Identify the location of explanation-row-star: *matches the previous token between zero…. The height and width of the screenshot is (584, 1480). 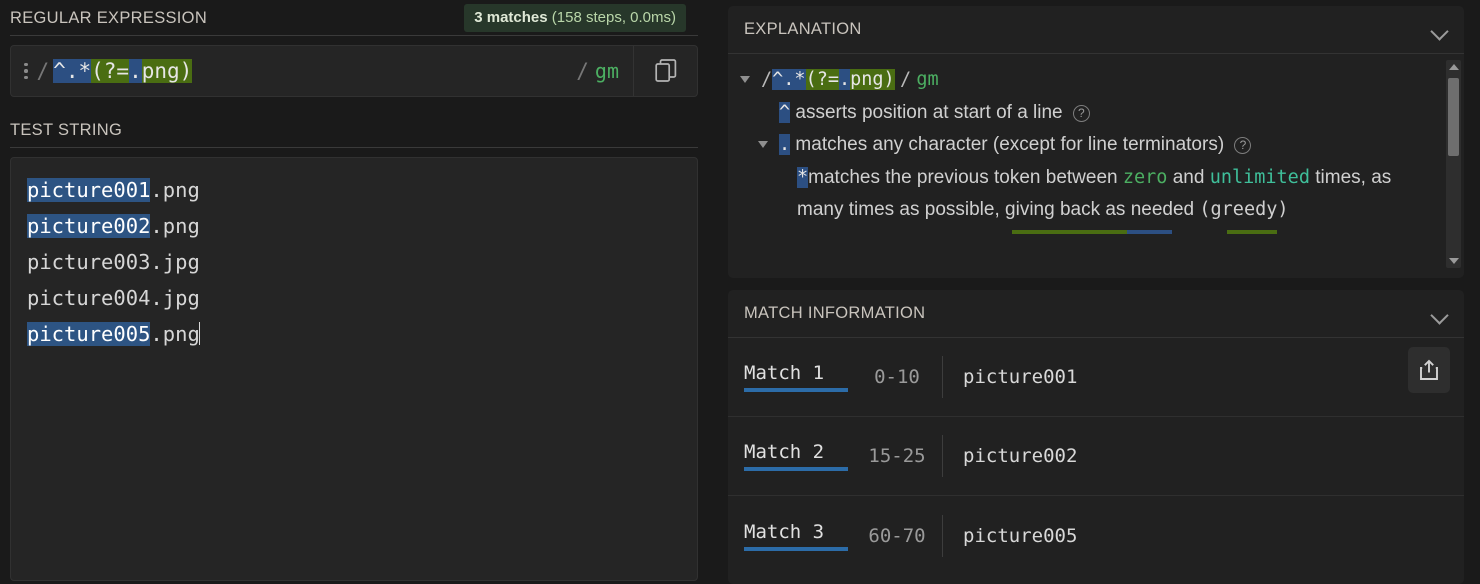
(1087, 194).